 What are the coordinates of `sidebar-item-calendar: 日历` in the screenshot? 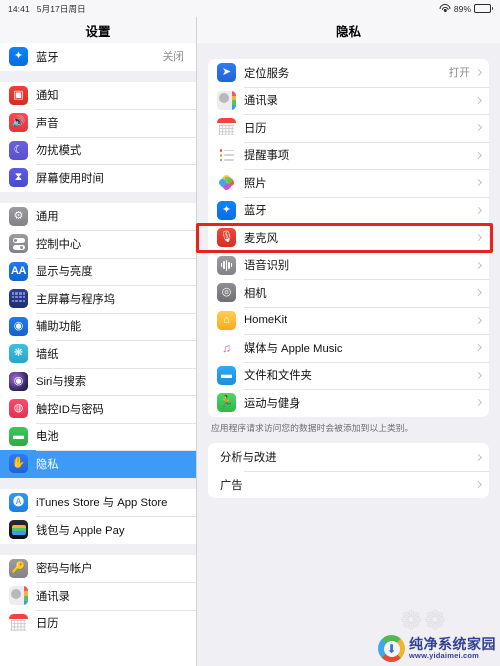 It's located at (98, 623).